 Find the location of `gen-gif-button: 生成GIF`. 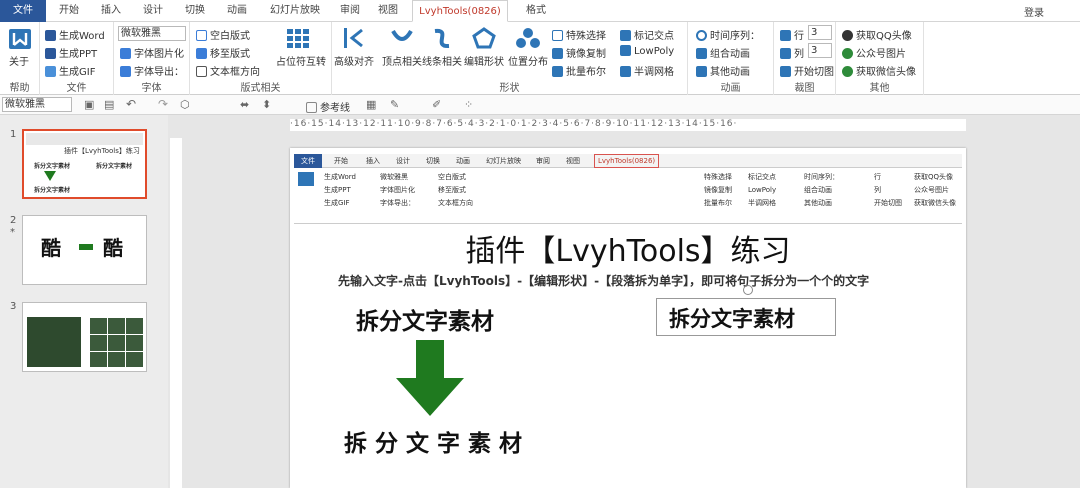

gen-gif-button: 生成GIF is located at coordinates (70, 70).